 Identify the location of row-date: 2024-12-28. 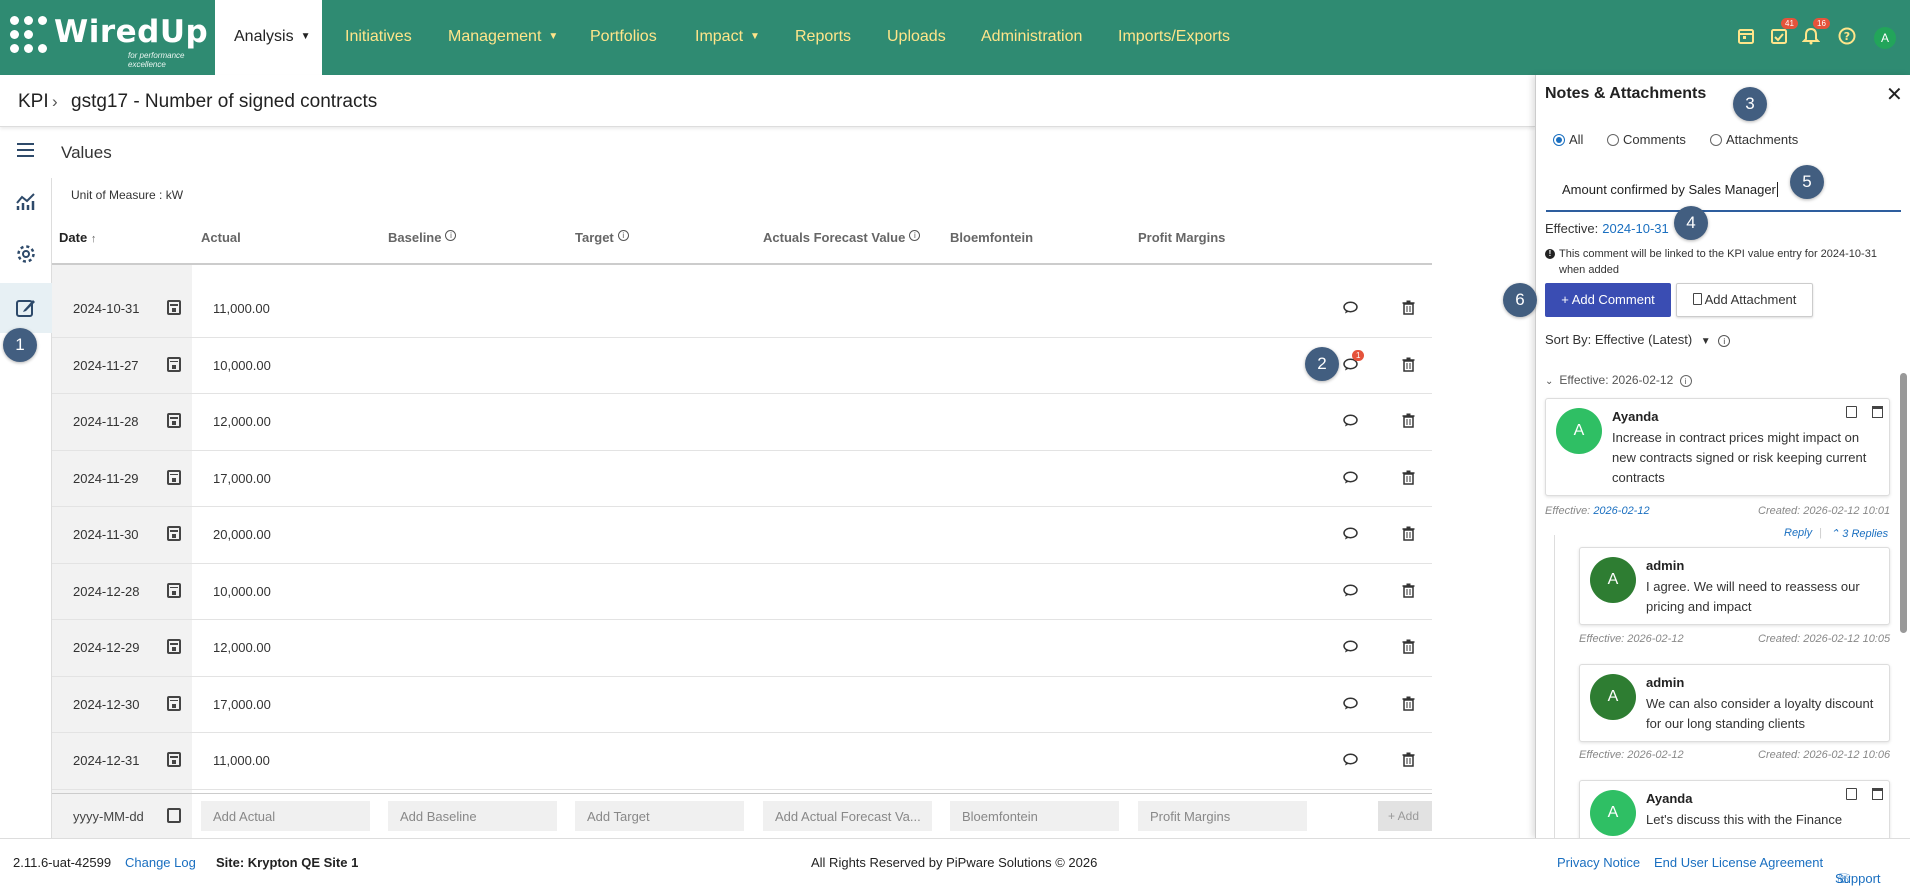
(106, 591).